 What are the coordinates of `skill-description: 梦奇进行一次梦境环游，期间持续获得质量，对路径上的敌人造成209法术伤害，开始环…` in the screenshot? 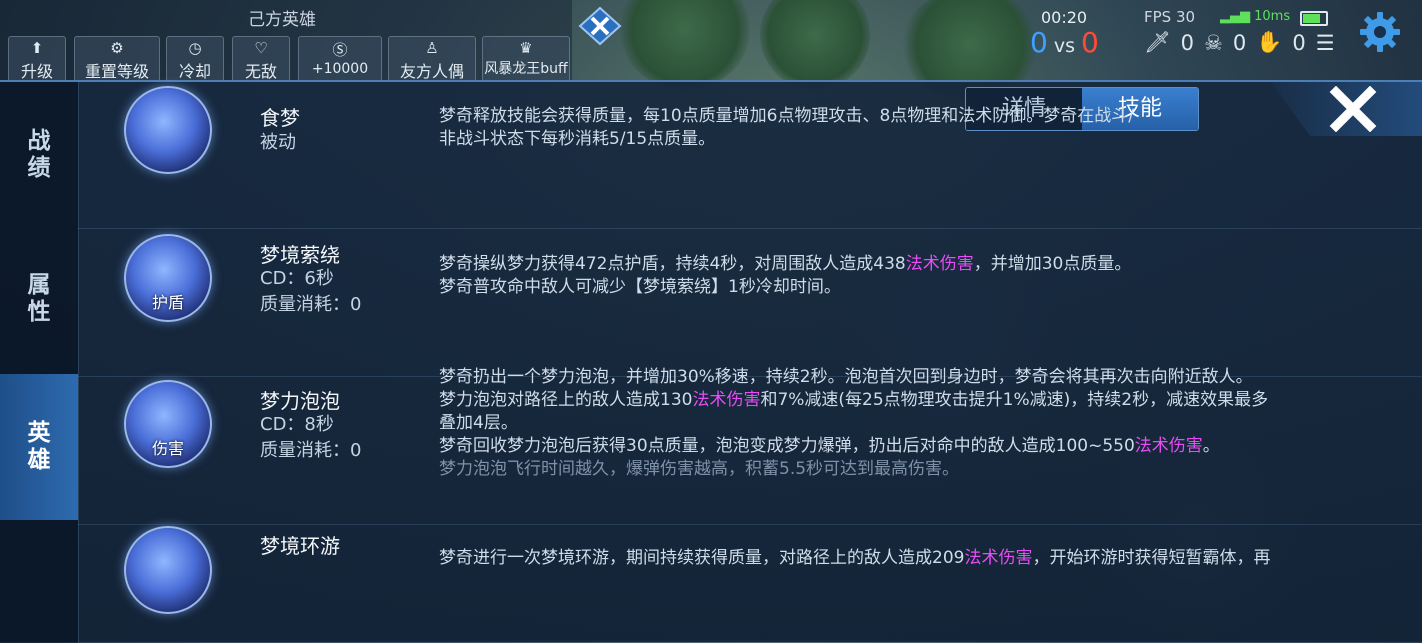 It's located at (919, 558).